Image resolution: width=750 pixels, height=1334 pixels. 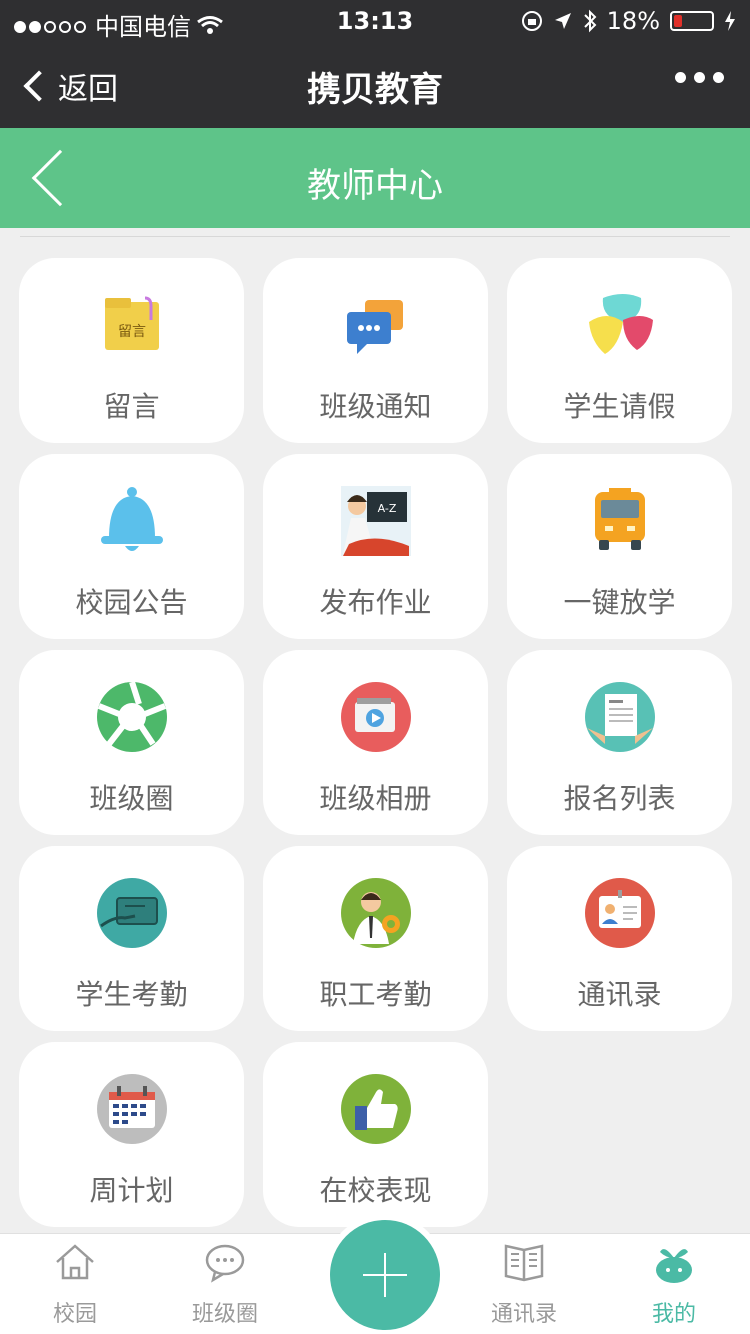 What do you see at coordinates (619, 913) in the screenshot?
I see `id-card-icon` at bounding box center [619, 913].